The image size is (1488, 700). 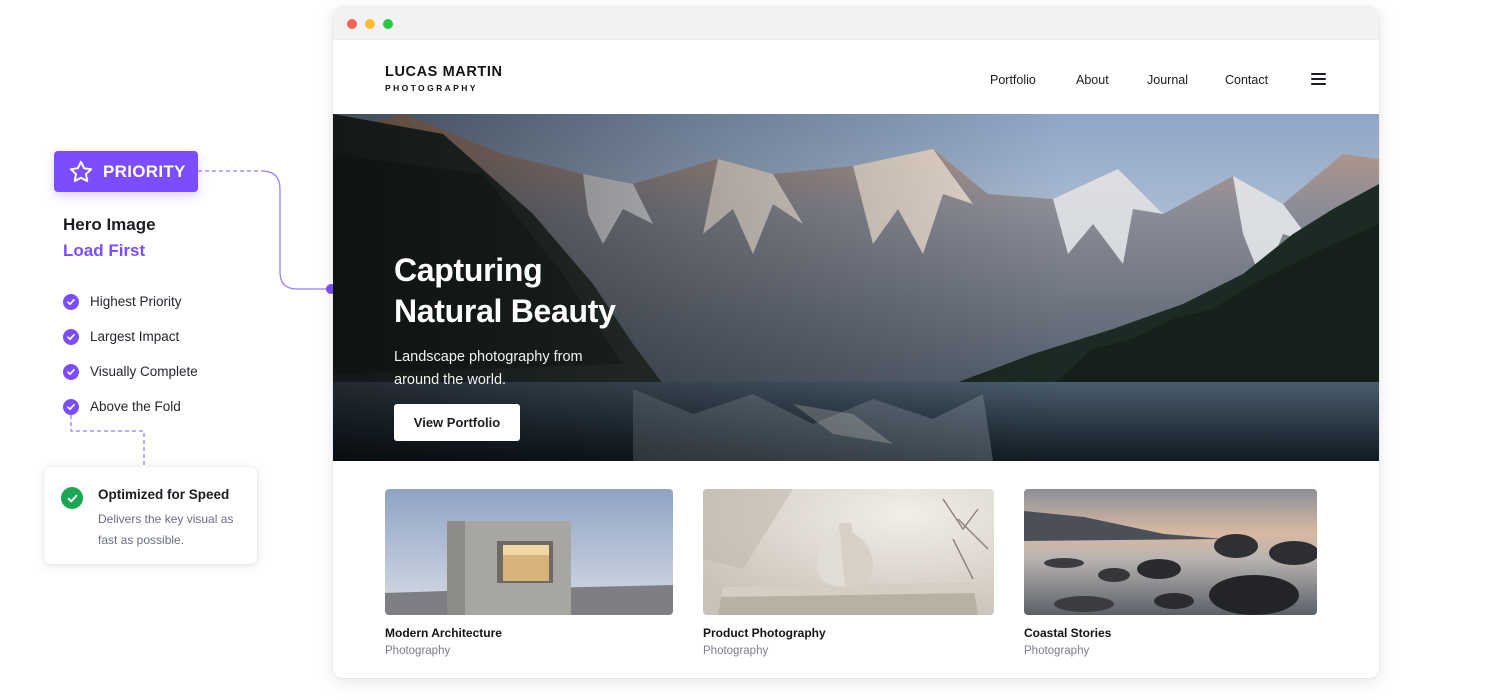 I want to click on site-logo-subtitle: PHOTOGRAPHY, so click(x=431, y=88).